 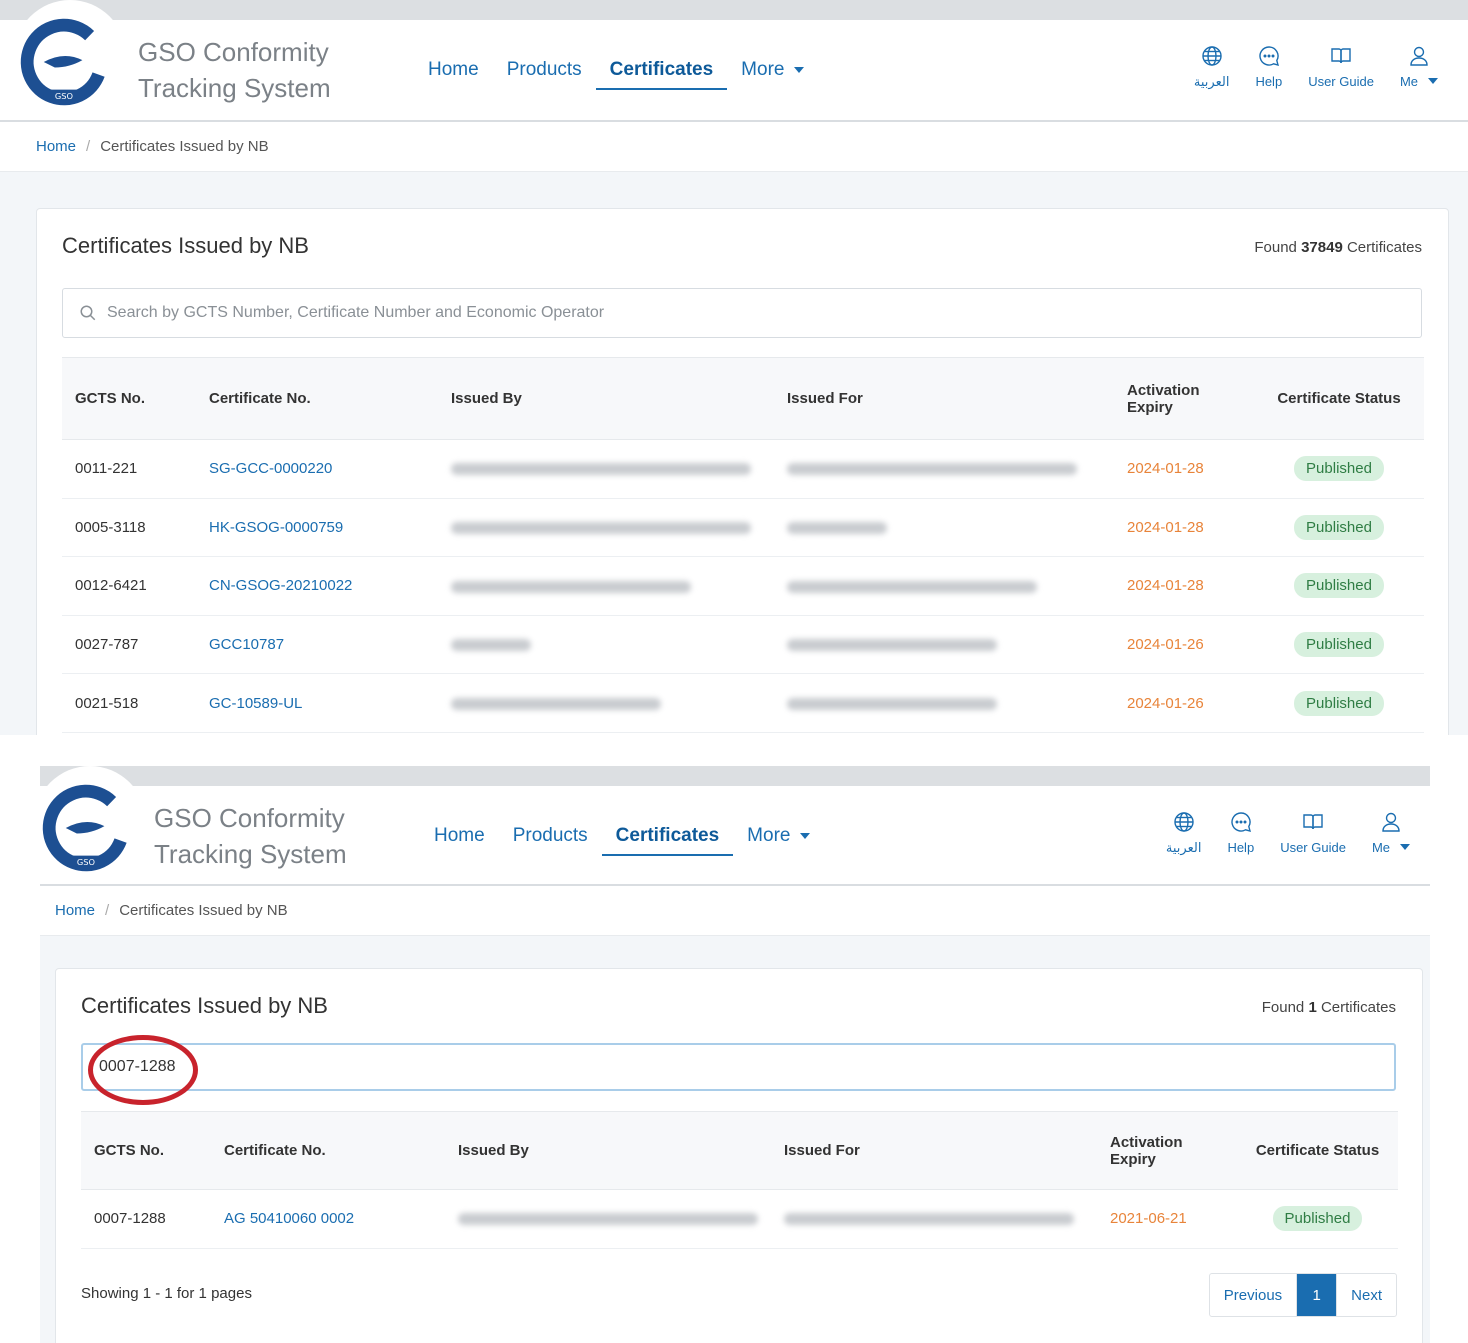 What do you see at coordinates (143, 1070) in the screenshot?
I see `annotation-circle` at bounding box center [143, 1070].